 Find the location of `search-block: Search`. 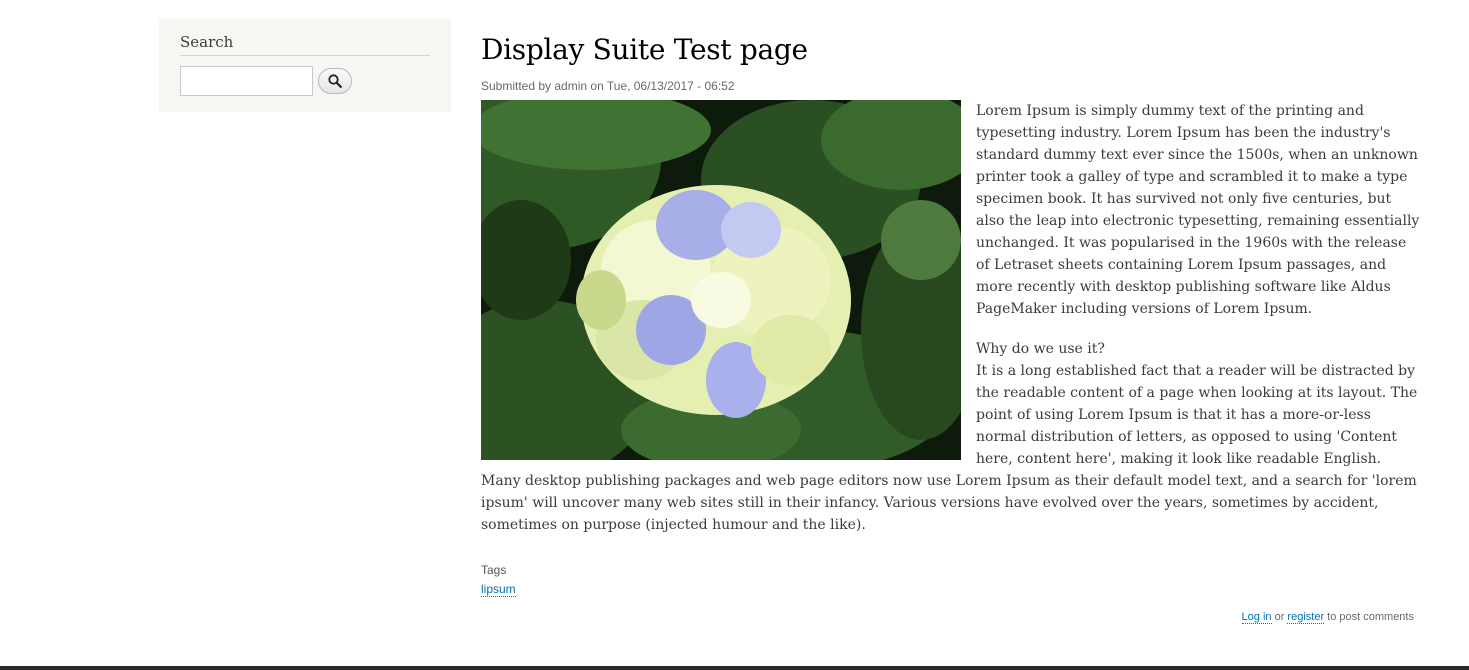

search-block: Search is located at coordinates (305, 65).